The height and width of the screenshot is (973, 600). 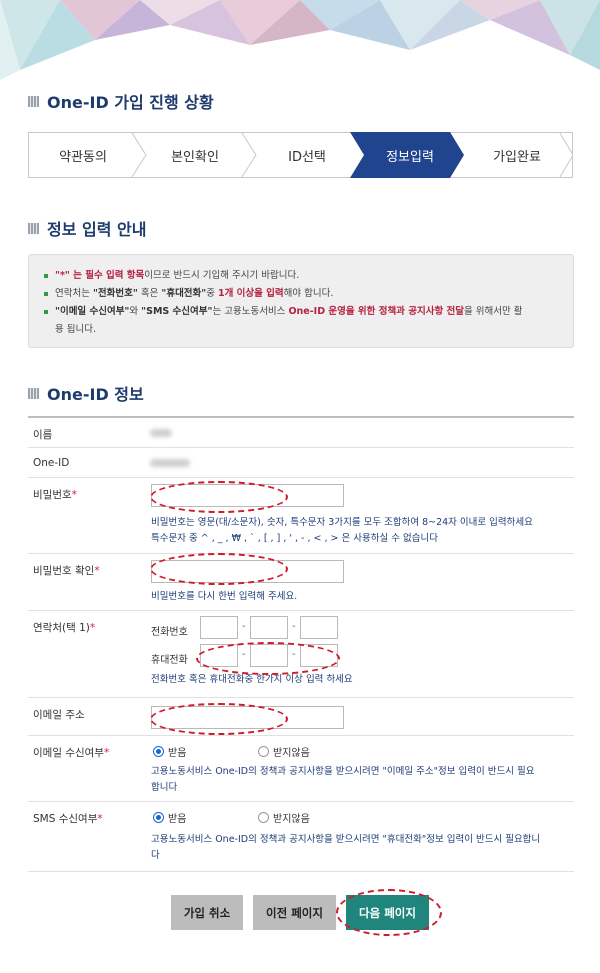 What do you see at coordinates (130, 102) in the screenshot?
I see `progress-title: One-ID 가입 진행 상황` at bounding box center [130, 102].